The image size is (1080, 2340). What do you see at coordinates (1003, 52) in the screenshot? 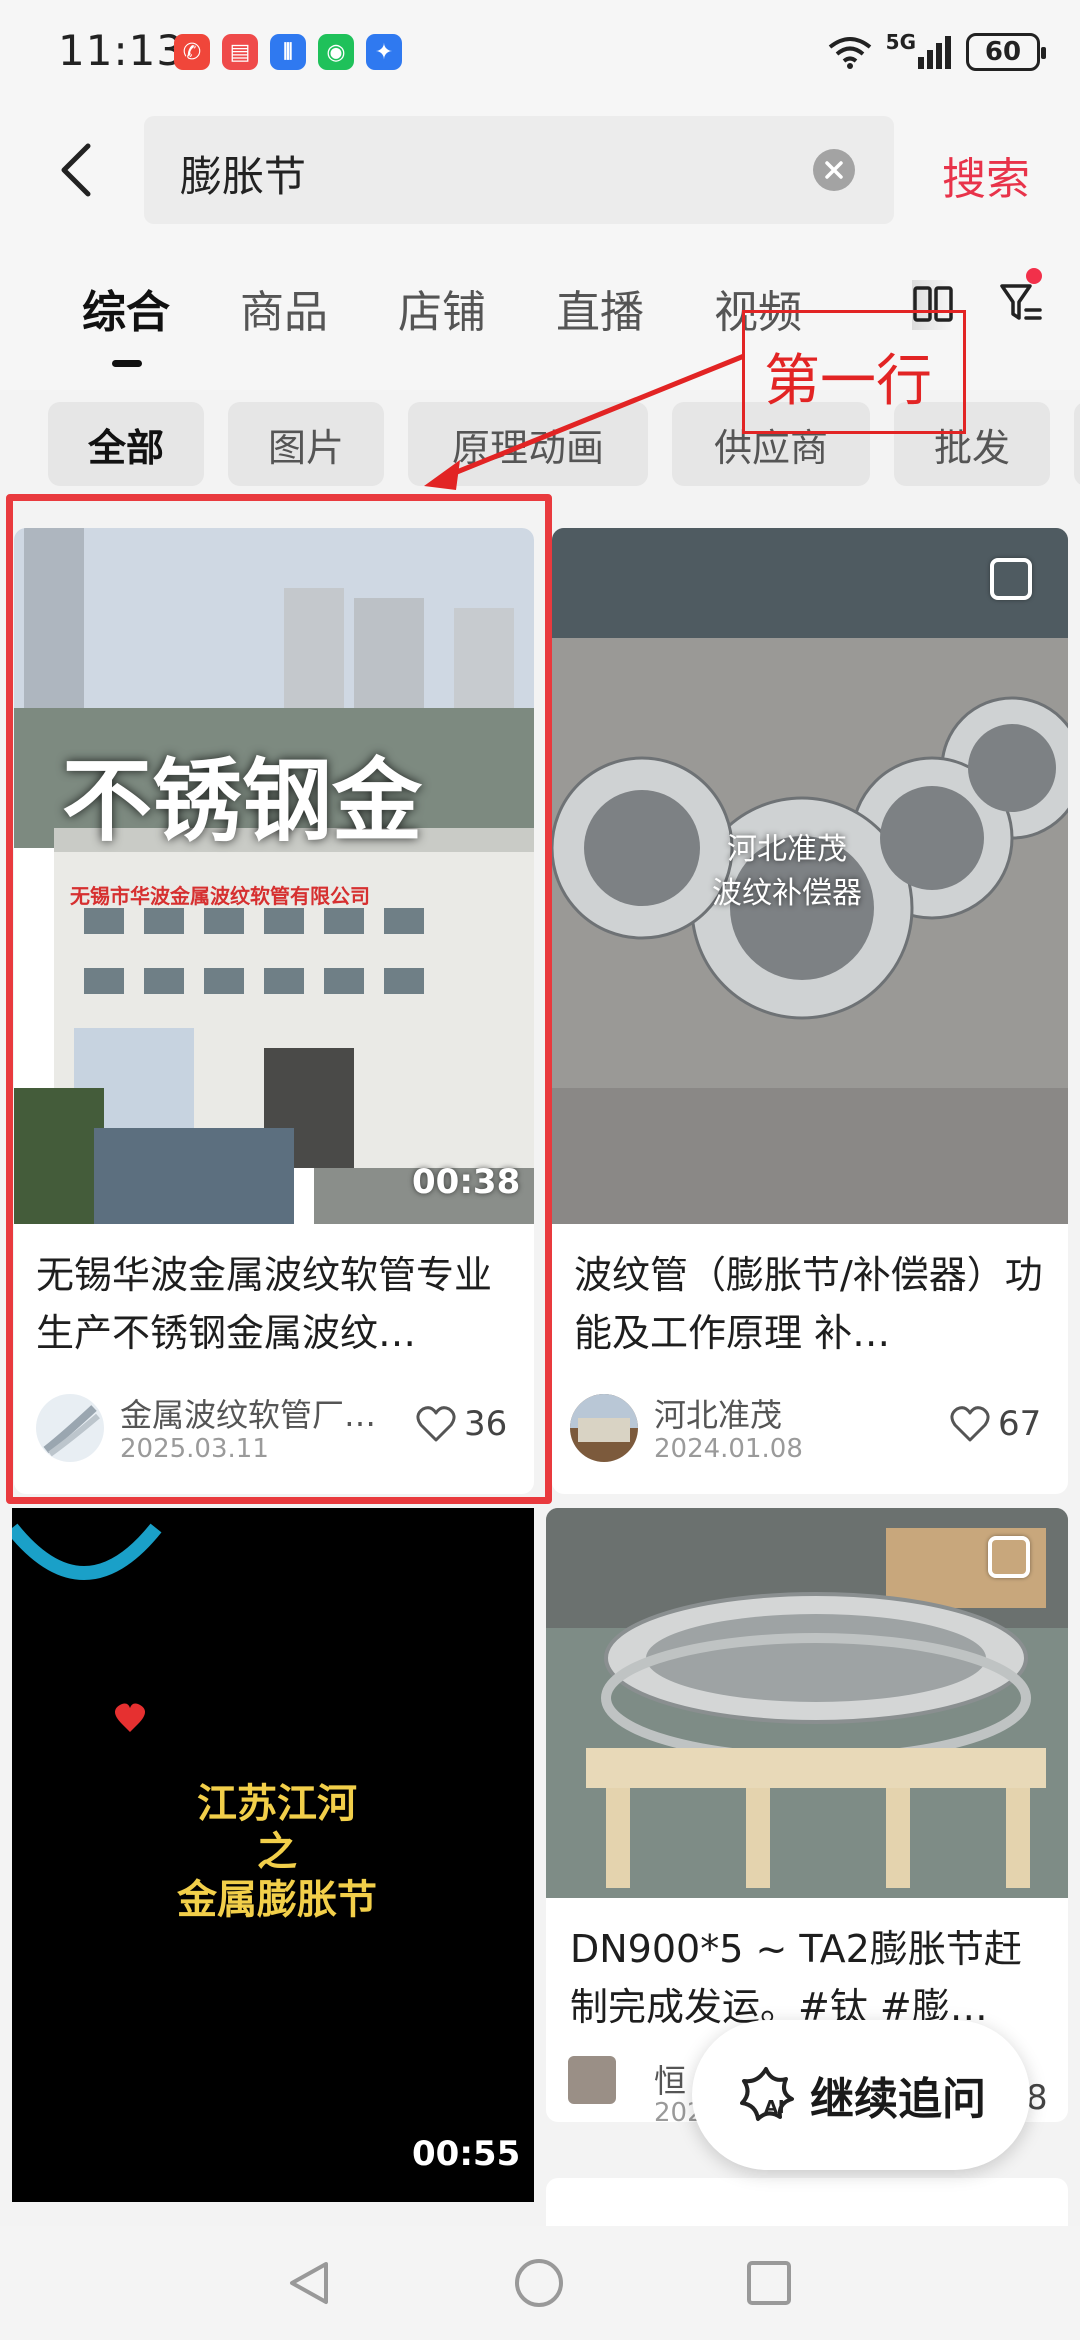
I see `battery-level: 60` at bounding box center [1003, 52].